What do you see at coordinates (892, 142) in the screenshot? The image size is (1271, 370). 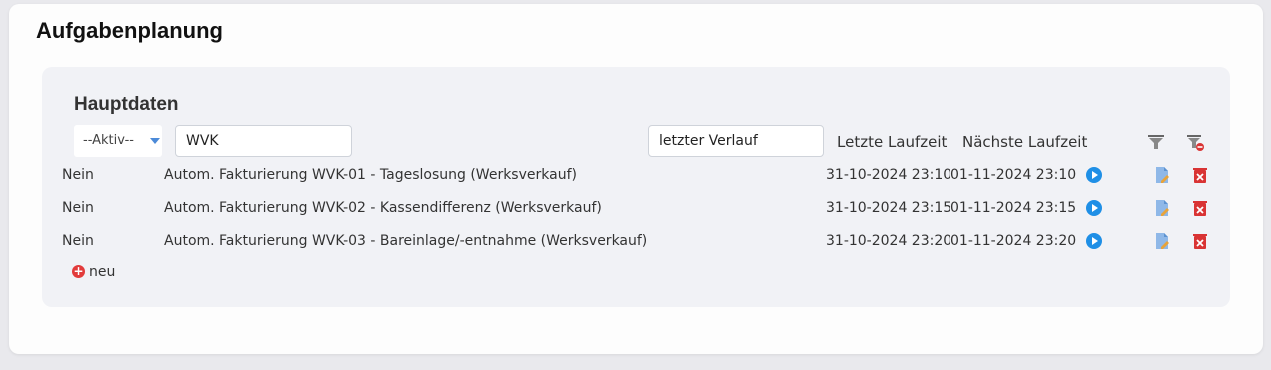 I see `column-header-last-run: Letzte Laufzeit` at bounding box center [892, 142].